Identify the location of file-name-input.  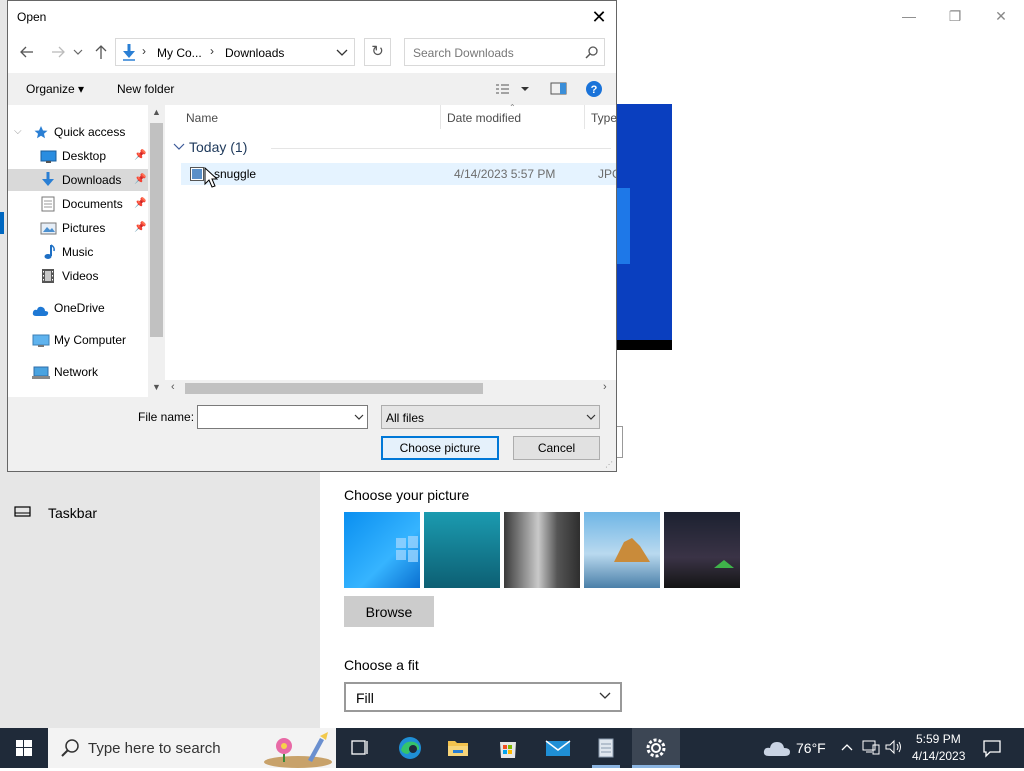
(282, 417).